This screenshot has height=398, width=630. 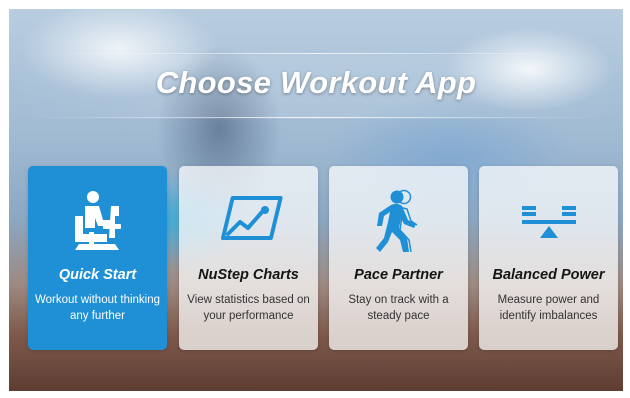 What do you see at coordinates (248, 220) in the screenshot?
I see `line-chart-icon` at bounding box center [248, 220].